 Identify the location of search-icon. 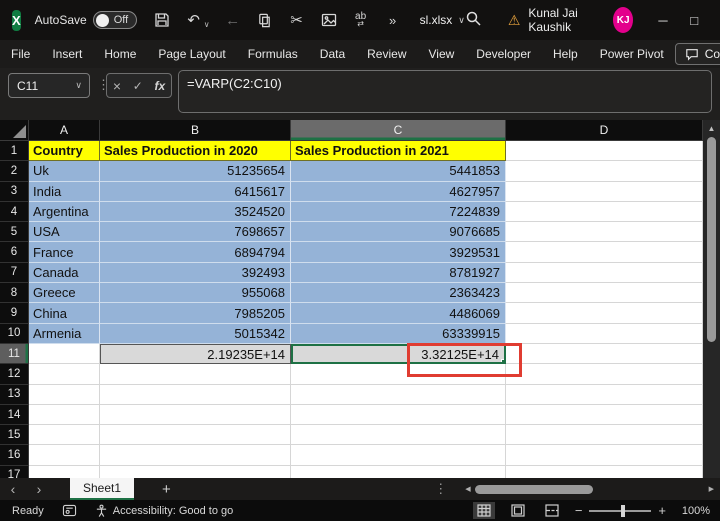
(473, 20).